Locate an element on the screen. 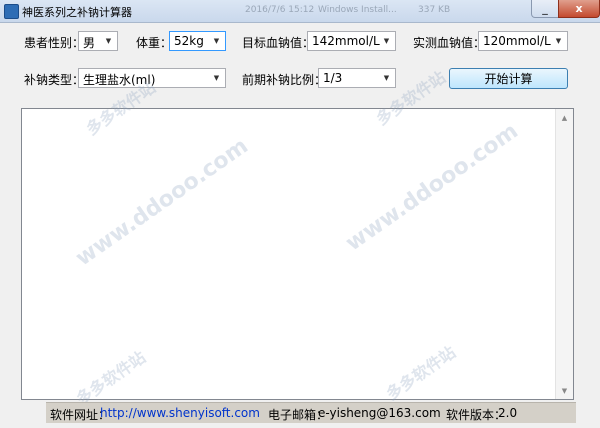 The height and width of the screenshot is (428, 600). sodium-type-select: 生理盐水(ml) ▼ is located at coordinates (152, 78).